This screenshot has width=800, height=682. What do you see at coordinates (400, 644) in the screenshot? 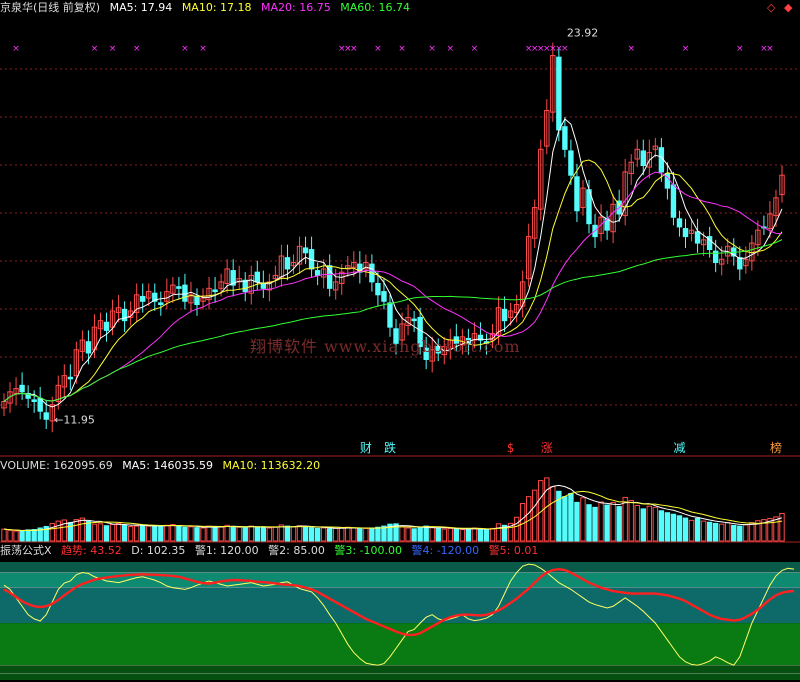
I see `band-lower` at bounding box center [400, 644].